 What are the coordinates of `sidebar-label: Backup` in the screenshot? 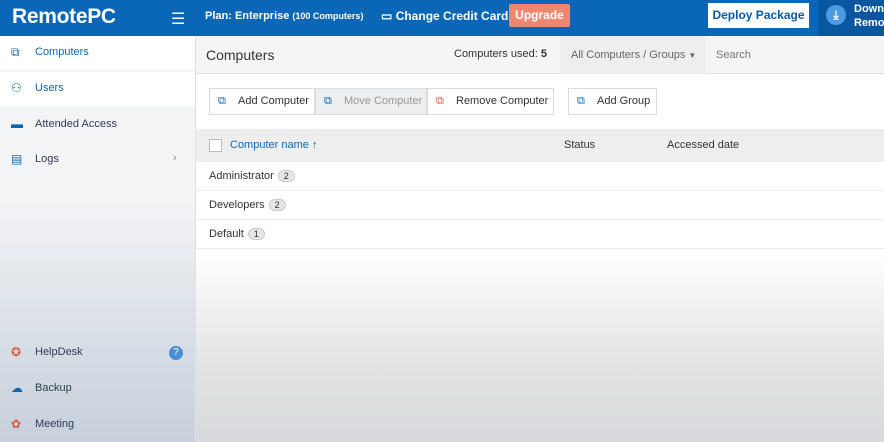 It's located at (53, 388).